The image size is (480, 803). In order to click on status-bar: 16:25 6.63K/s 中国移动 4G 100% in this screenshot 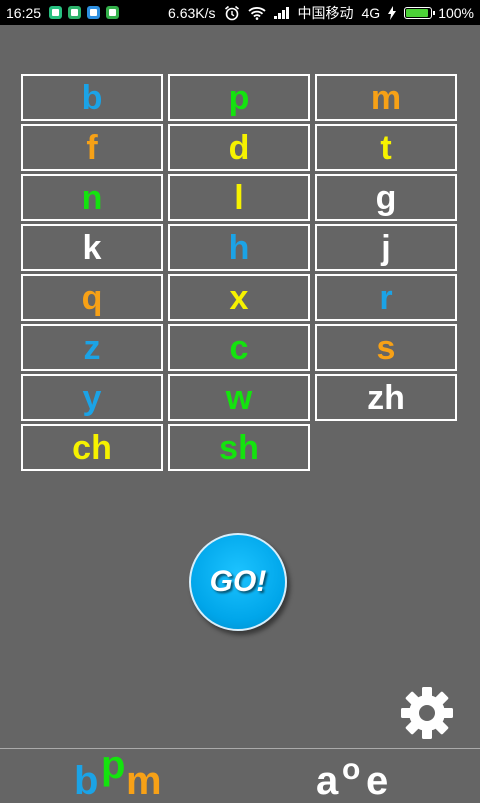, I will do `click(240, 12)`.